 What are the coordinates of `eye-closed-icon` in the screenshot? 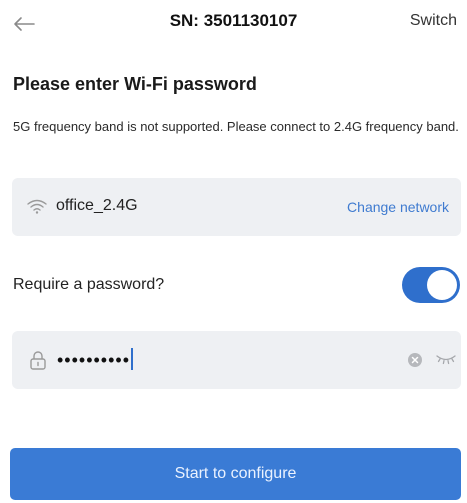 It's located at (446, 359).